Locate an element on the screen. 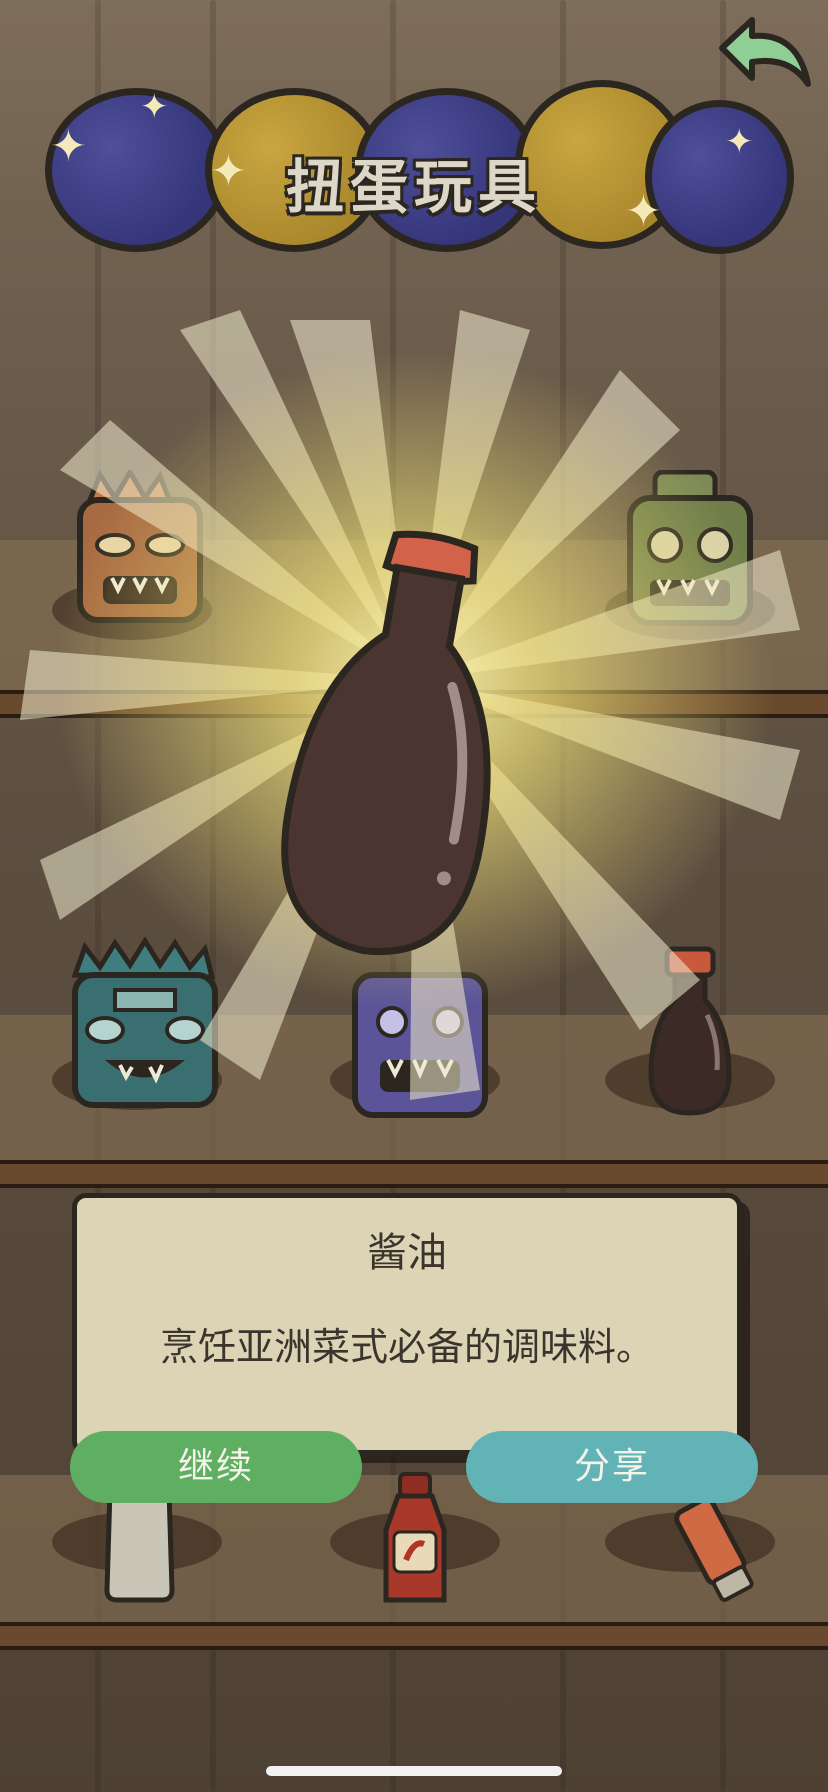 The image size is (828, 1792). page-title: 扭蛋玩具 is located at coordinates (413, 187).